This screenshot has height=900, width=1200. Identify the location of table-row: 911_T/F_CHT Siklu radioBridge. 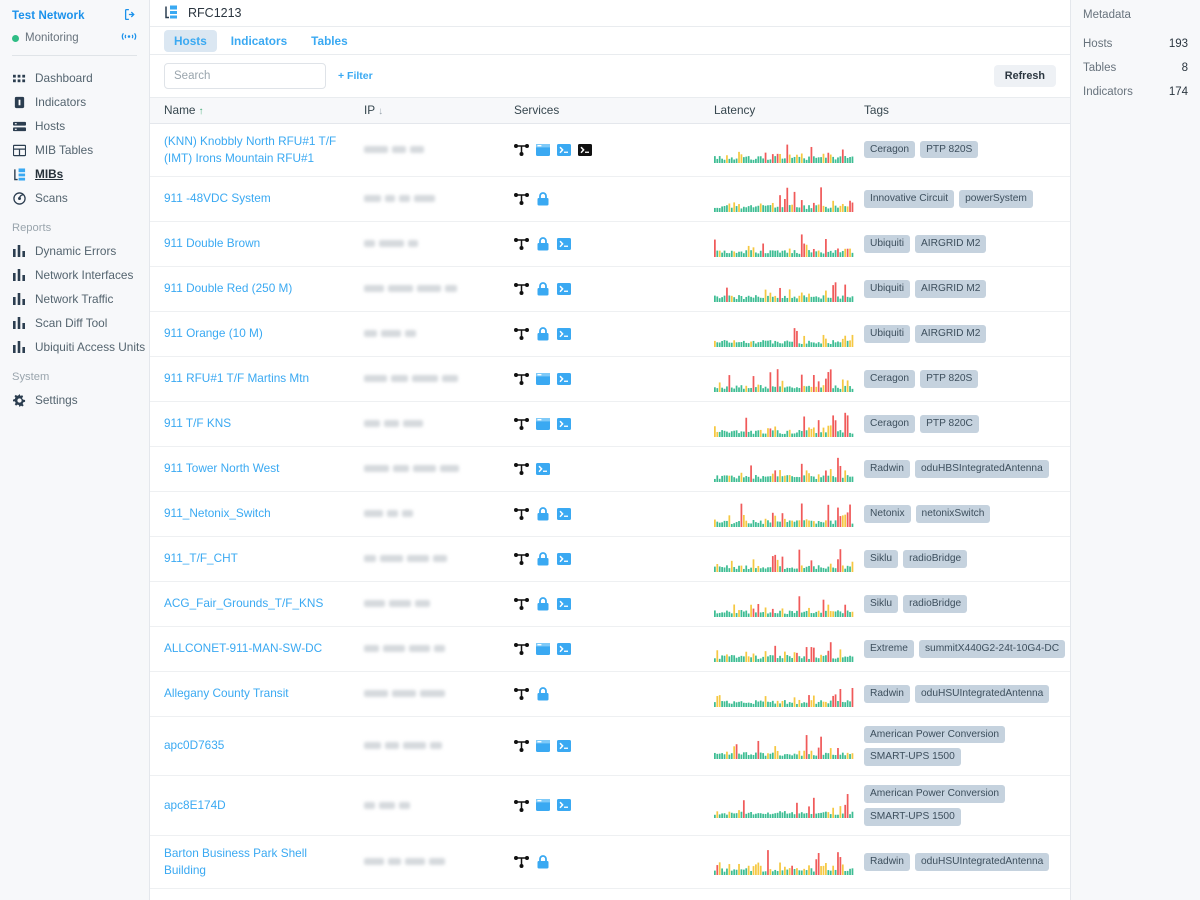
(610, 559).